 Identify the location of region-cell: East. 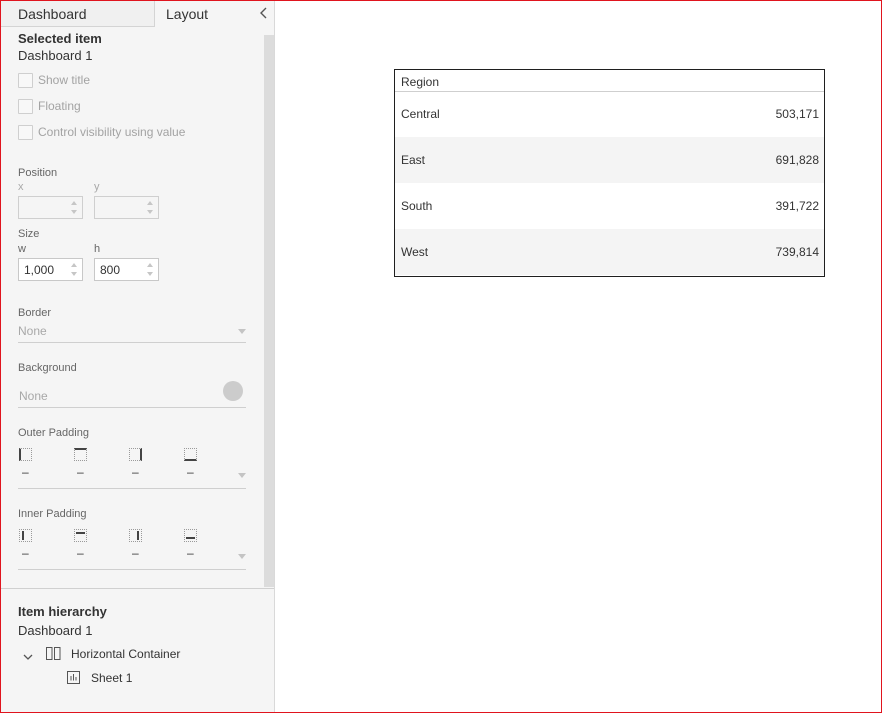
(413, 160).